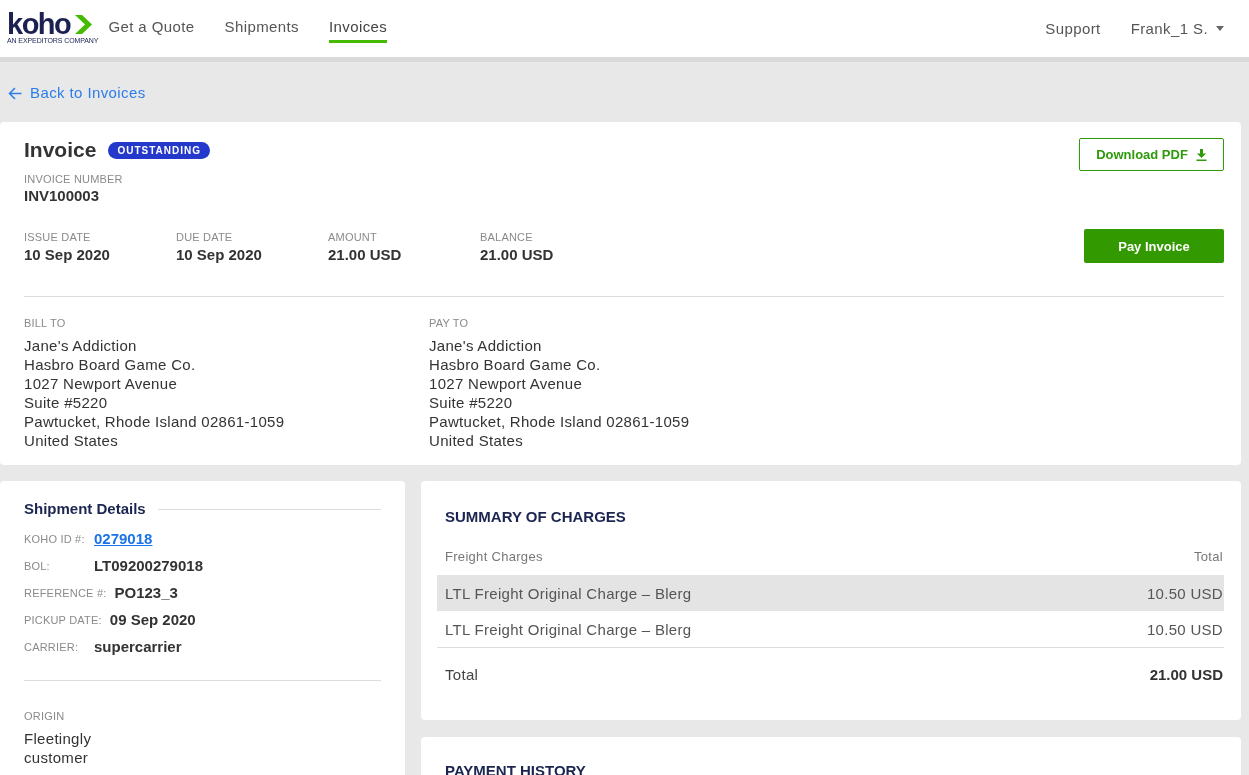 This screenshot has height=775, width=1249. Describe the element at coordinates (1208, 557) in the screenshot. I see `column-header: Total` at that location.